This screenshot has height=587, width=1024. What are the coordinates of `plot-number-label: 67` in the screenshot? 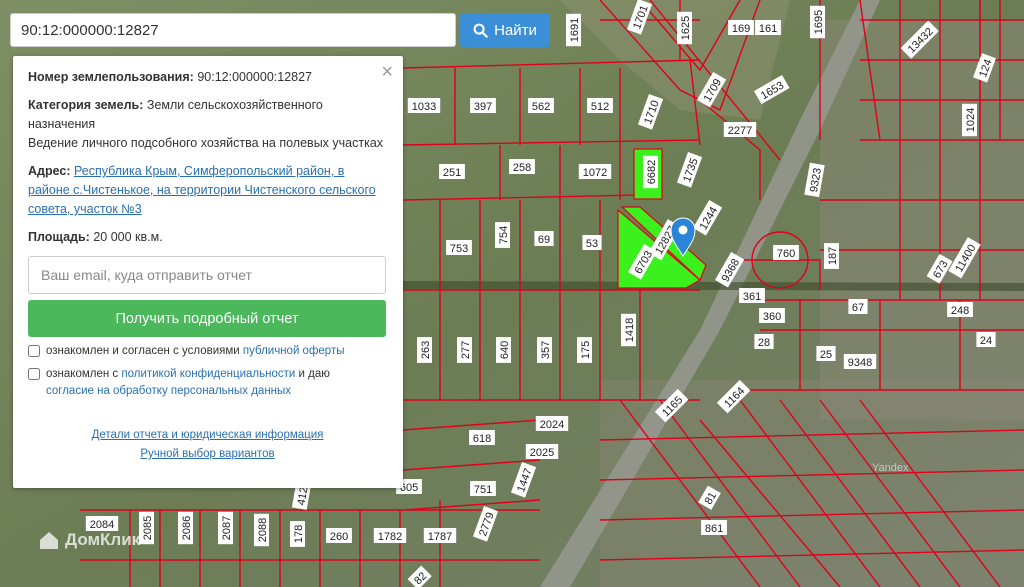 It's located at (858, 306).